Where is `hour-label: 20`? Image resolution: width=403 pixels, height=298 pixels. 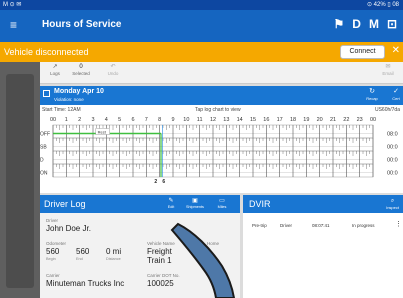
hour-label: 20 is located at coordinates (320, 120).